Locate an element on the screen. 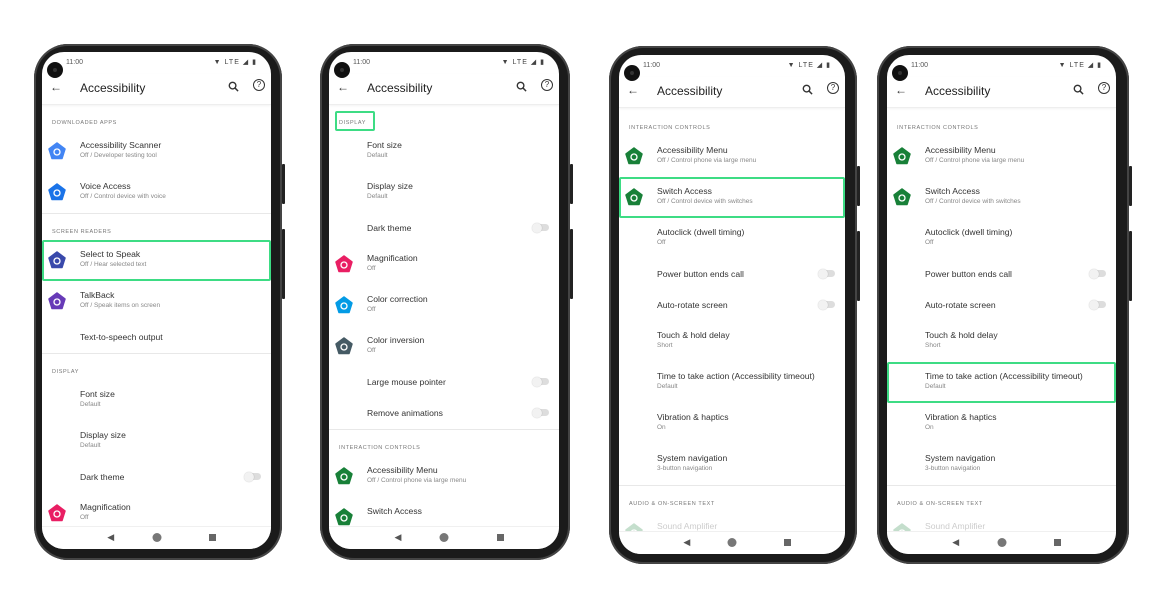 Image resolution: width=1170 pixels, height=602 pixels. volume-button is located at coordinates (283, 264).